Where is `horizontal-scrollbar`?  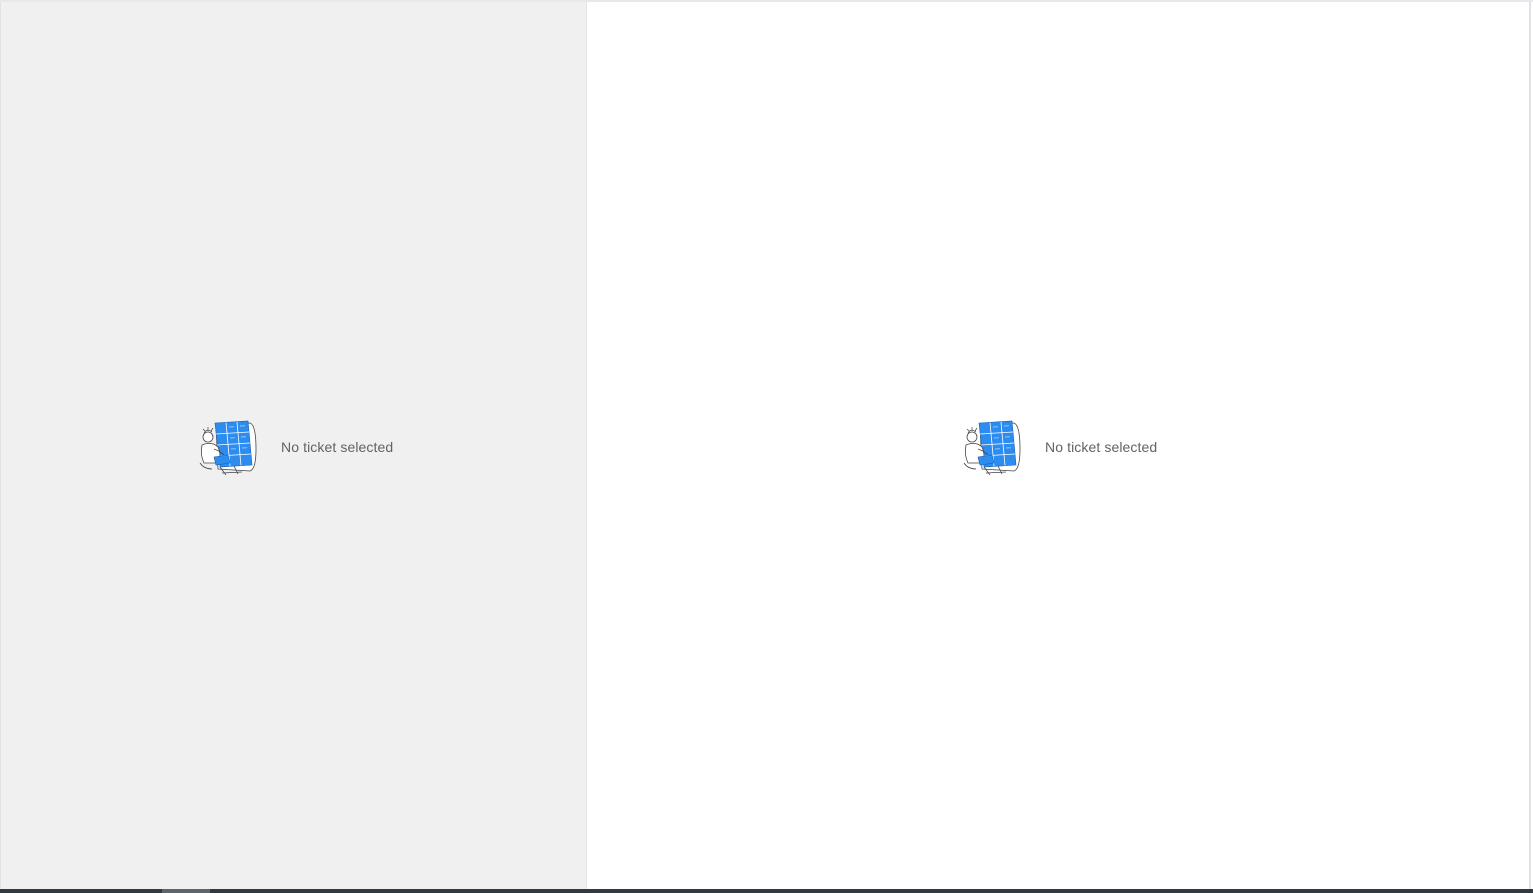
horizontal-scrollbar is located at coordinates (766, 891).